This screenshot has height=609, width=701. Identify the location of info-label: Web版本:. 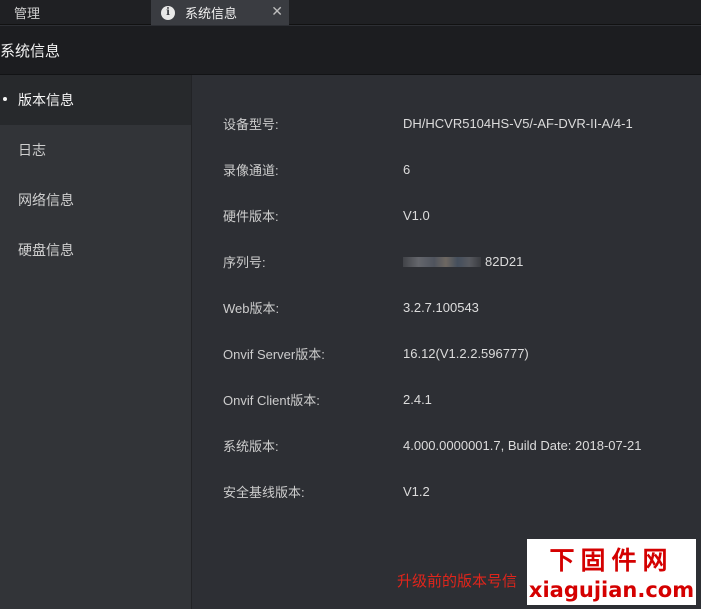
(251, 308).